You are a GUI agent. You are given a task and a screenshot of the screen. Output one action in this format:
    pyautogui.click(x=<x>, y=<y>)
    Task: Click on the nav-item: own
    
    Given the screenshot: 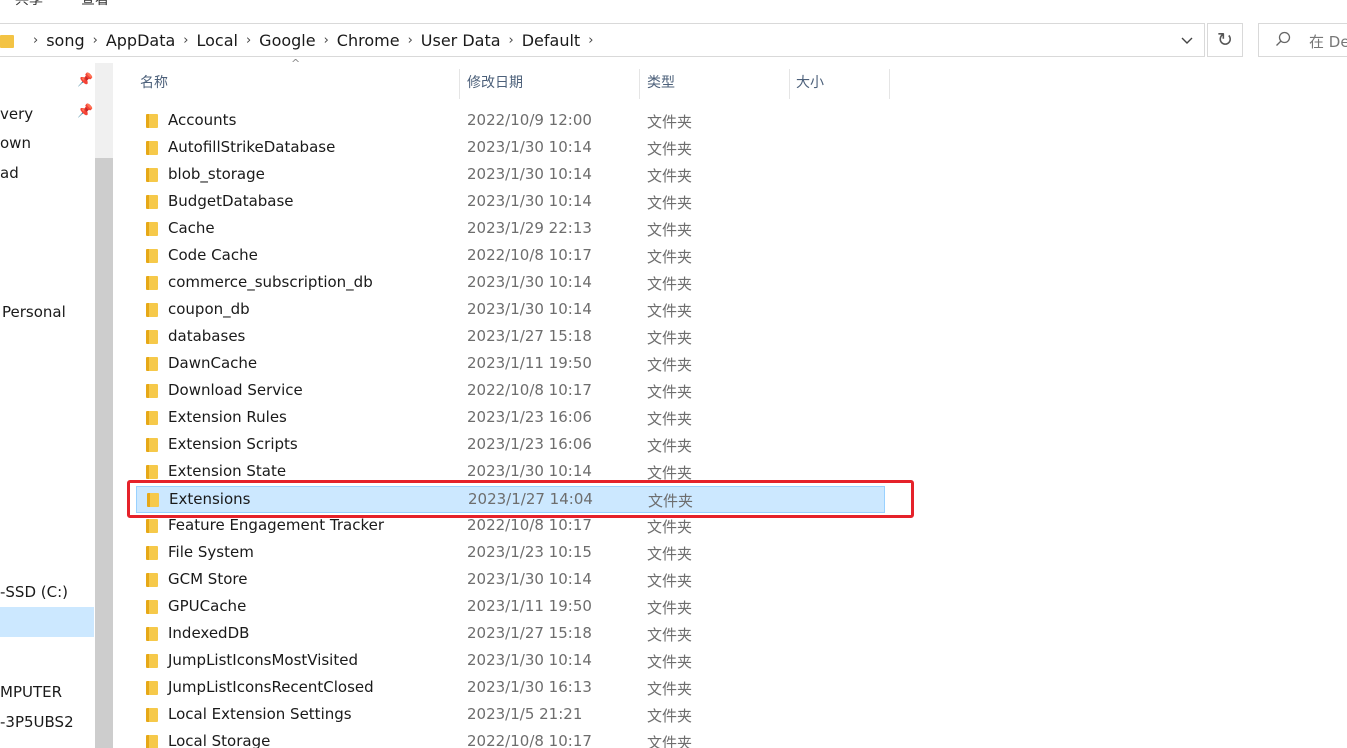 What is the action you would take?
    pyautogui.click(x=15, y=143)
    